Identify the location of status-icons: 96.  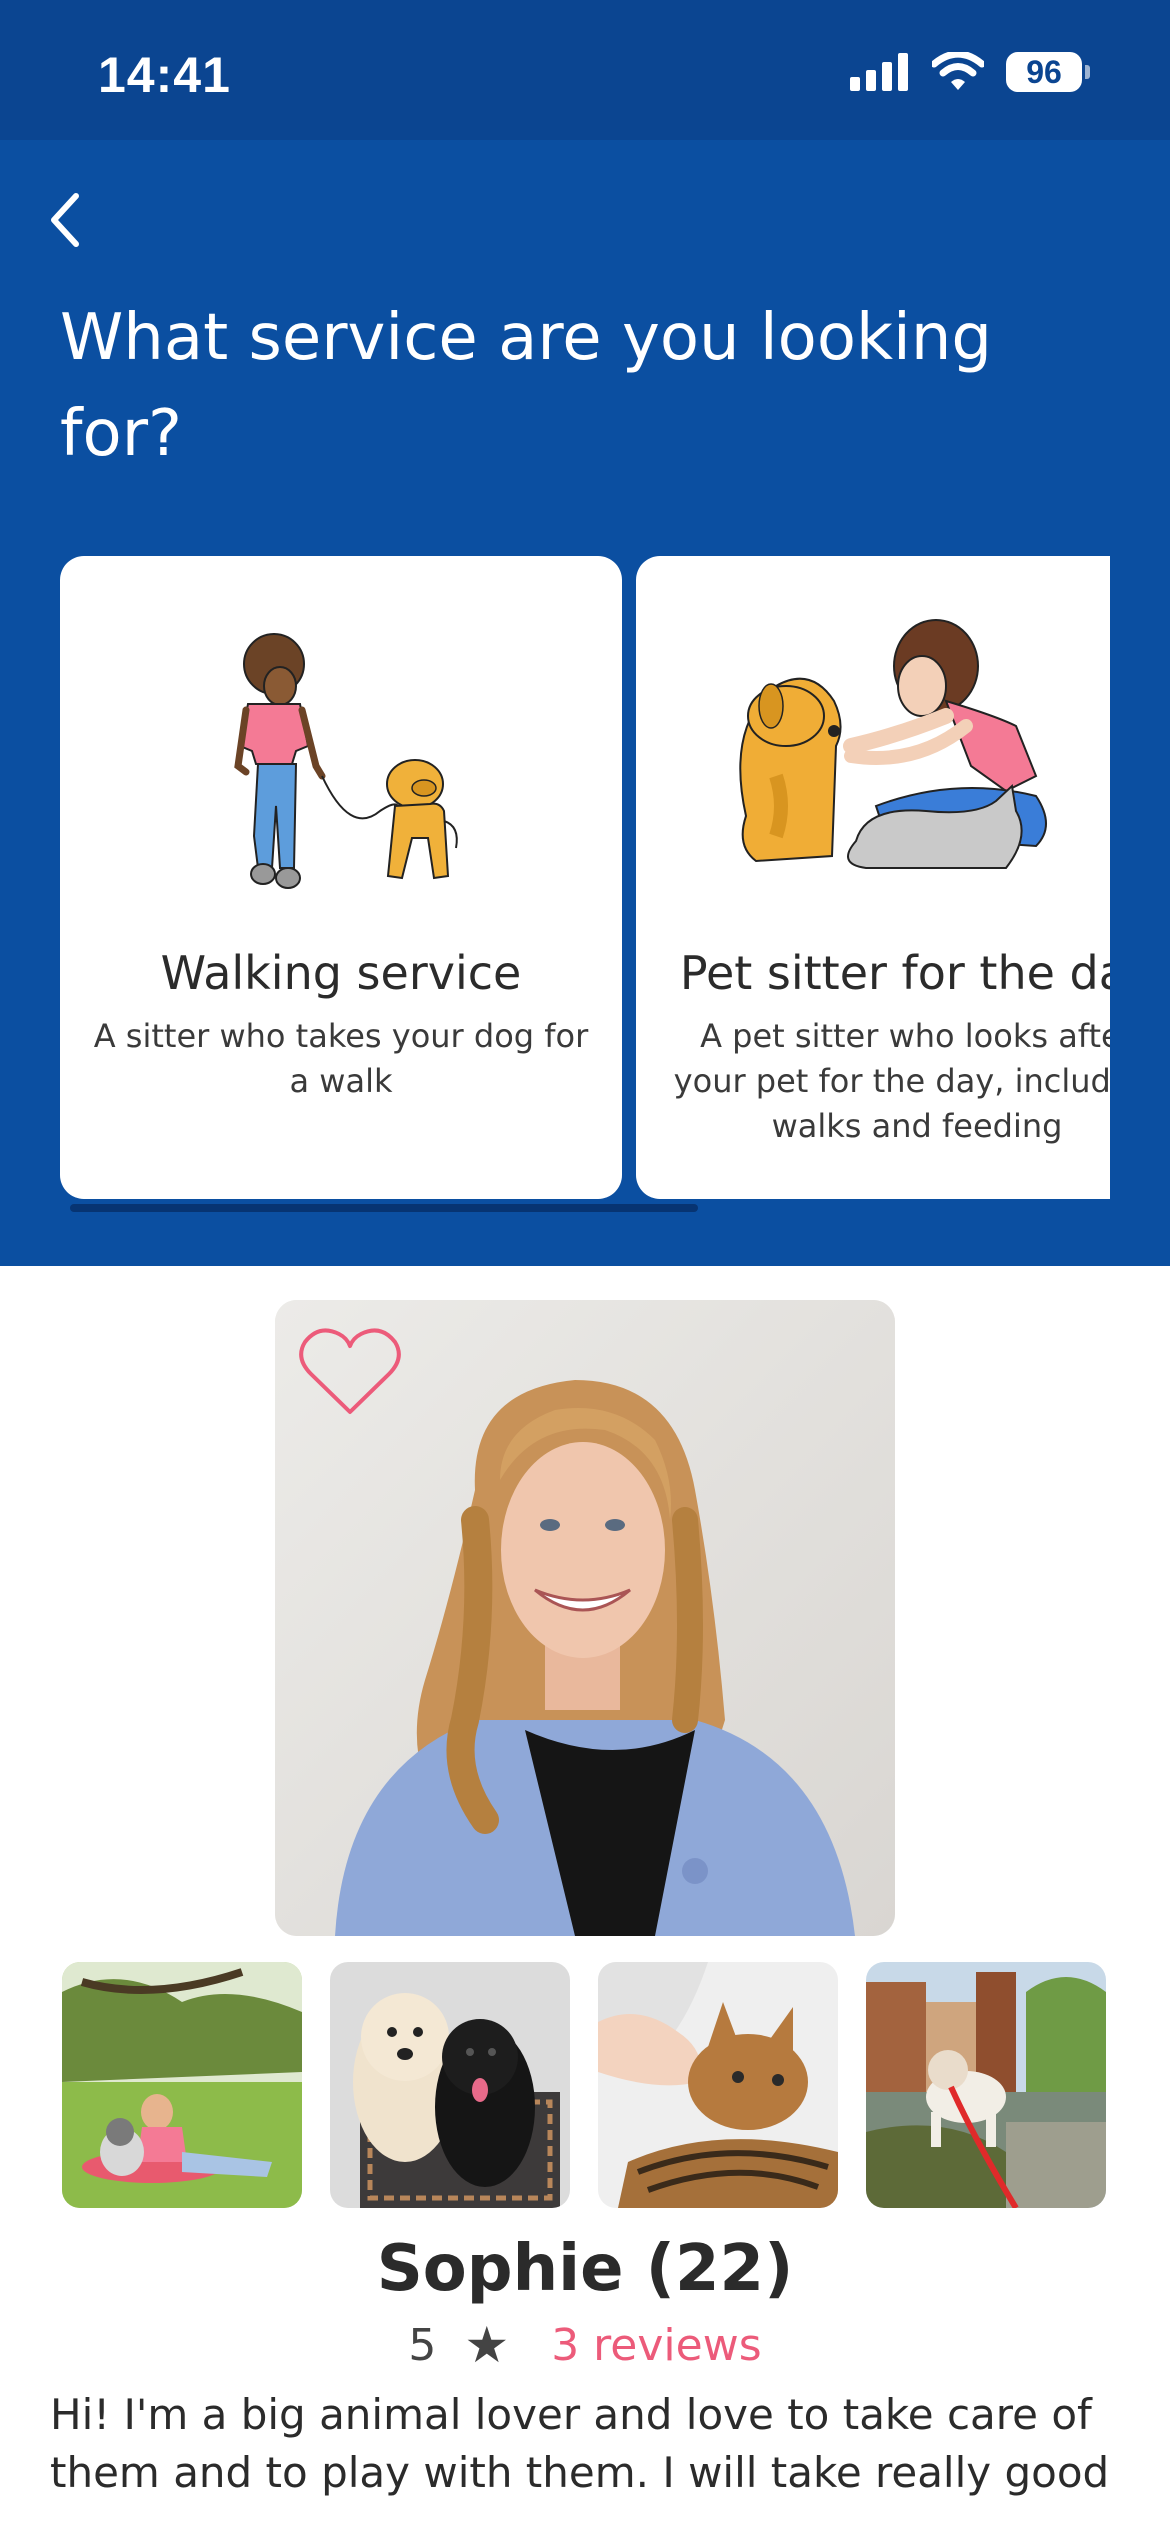
(970, 72).